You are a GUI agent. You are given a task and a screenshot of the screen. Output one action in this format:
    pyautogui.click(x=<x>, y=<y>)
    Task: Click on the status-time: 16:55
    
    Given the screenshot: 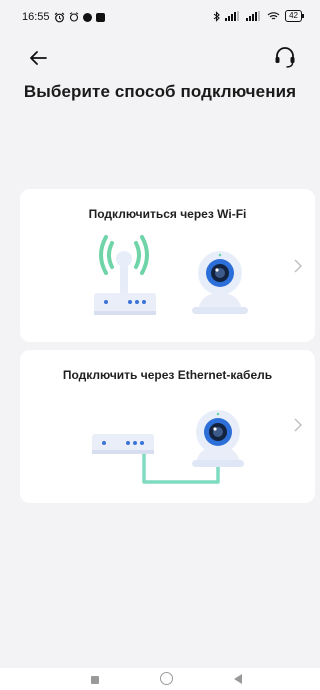 What is the action you would take?
    pyautogui.click(x=36, y=17)
    